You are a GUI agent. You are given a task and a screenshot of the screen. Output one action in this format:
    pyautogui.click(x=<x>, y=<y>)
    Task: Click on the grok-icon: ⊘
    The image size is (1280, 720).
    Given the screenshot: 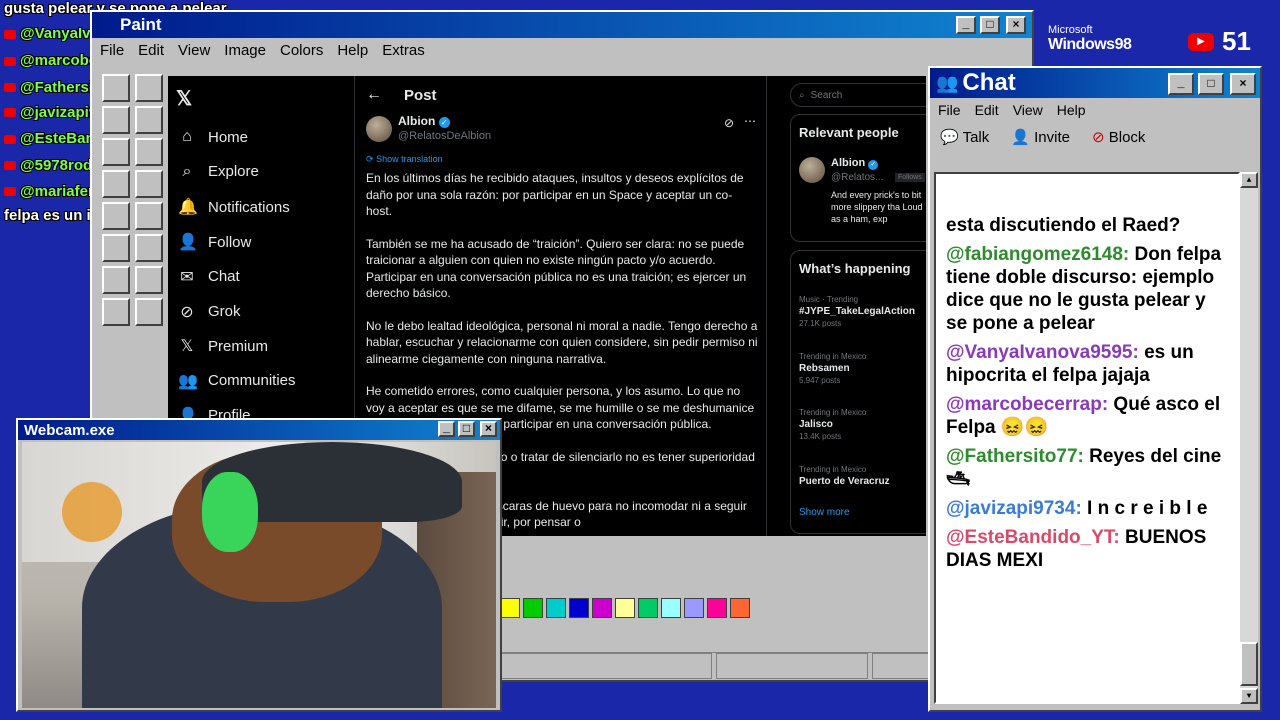 What is the action you would take?
    pyautogui.click(x=729, y=123)
    